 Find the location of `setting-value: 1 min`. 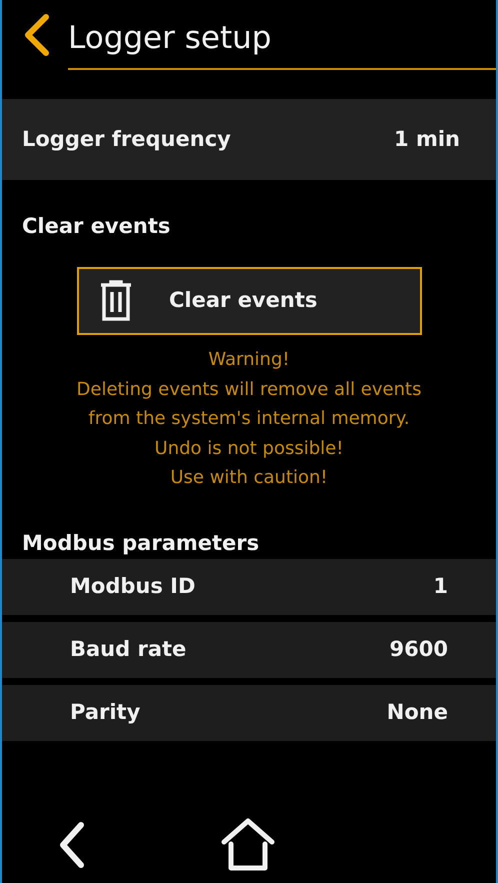

setting-value: 1 min is located at coordinates (427, 140).